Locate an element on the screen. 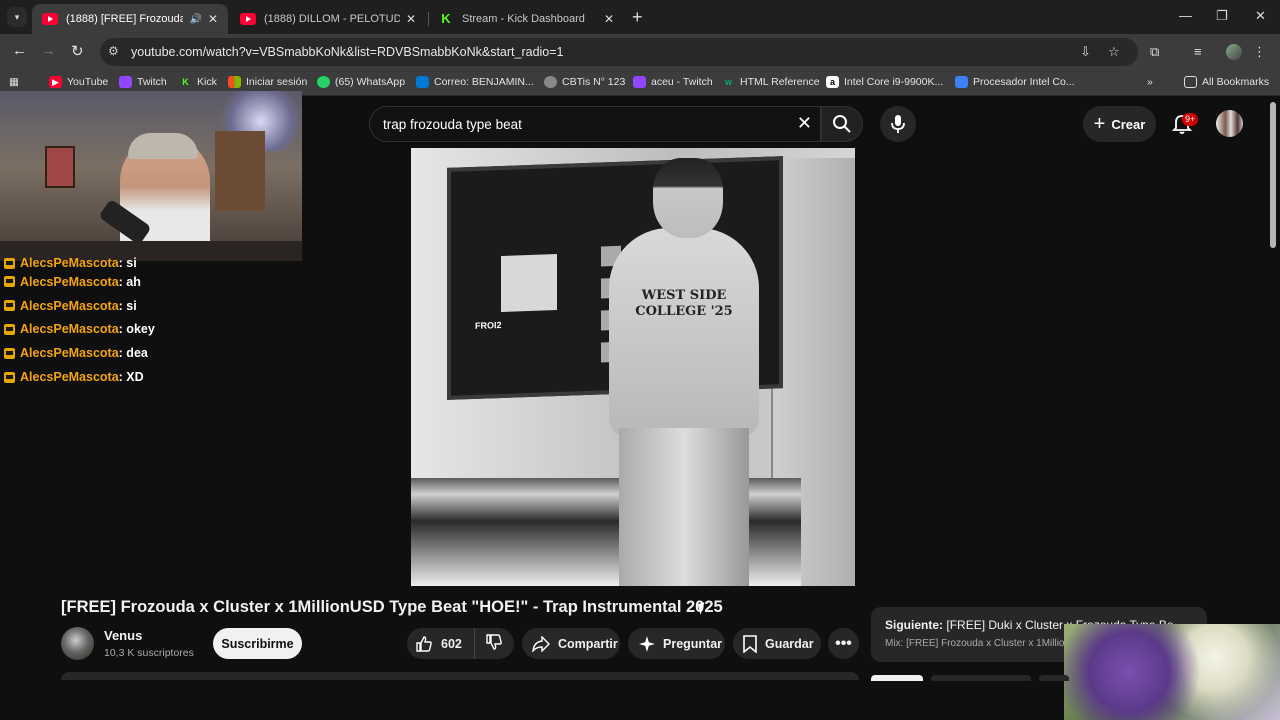 The width and height of the screenshot is (1280, 720). minimize-icon: — is located at coordinates (1185, 15).